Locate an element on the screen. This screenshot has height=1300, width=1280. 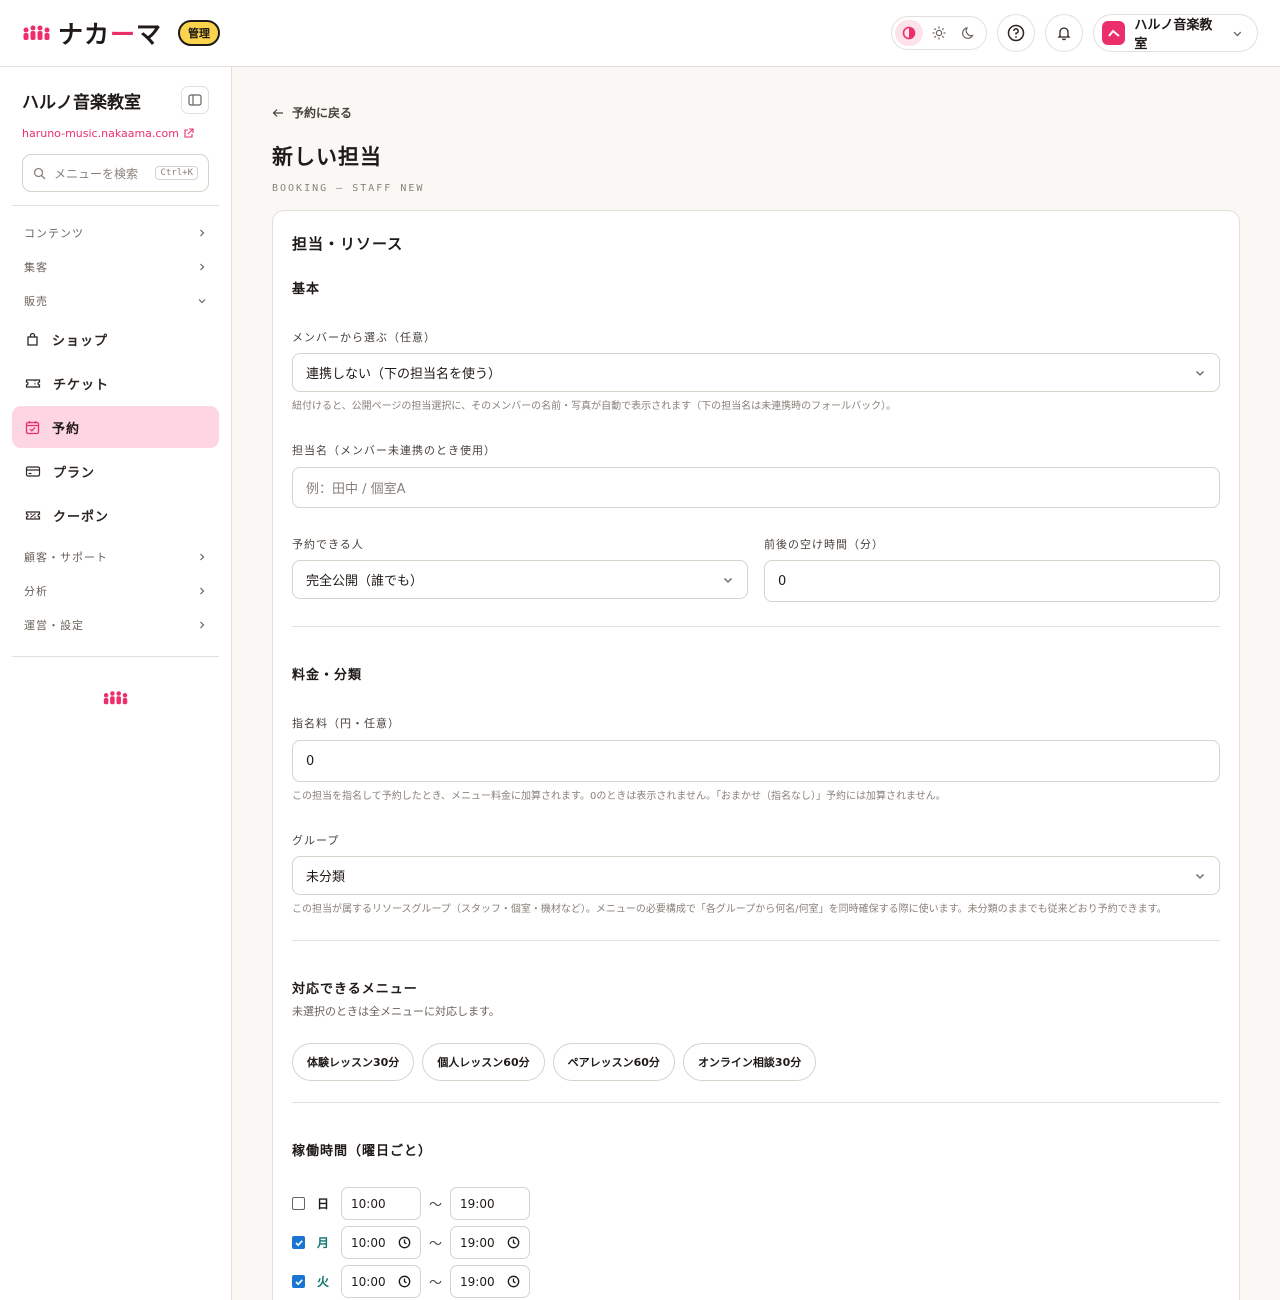
sidebar-item-booking: 予約 is located at coordinates (115, 427).